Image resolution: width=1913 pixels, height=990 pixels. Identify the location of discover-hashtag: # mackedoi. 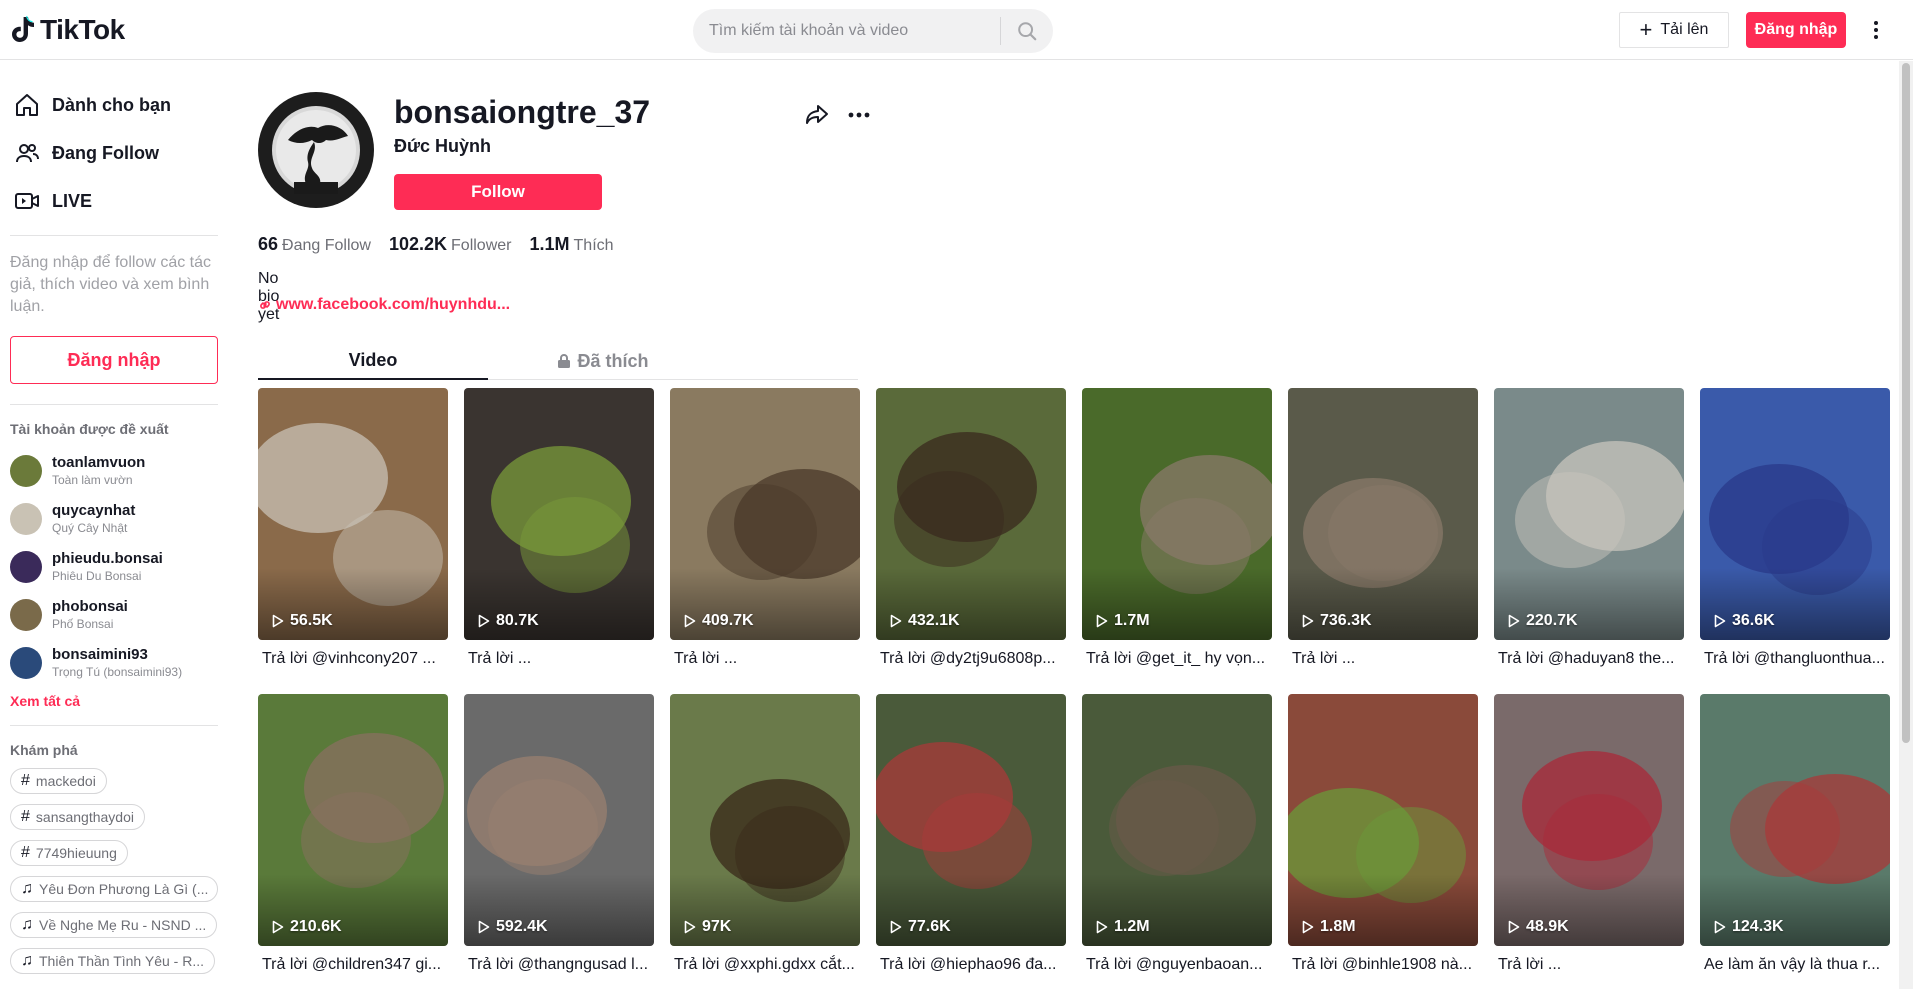
(58, 781).